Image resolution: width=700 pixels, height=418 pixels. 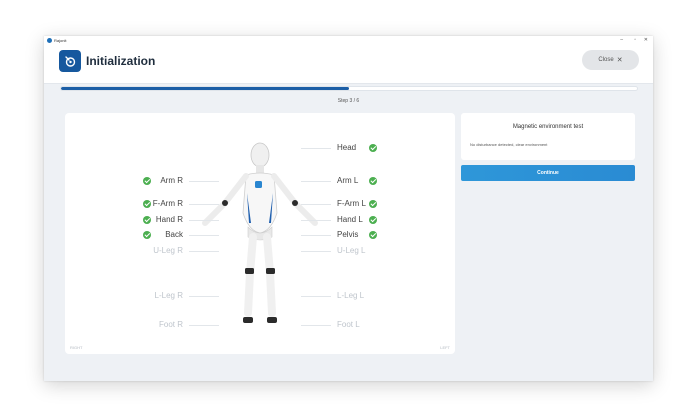 I want to click on close-icon: ✕, so click(x=619, y=60).